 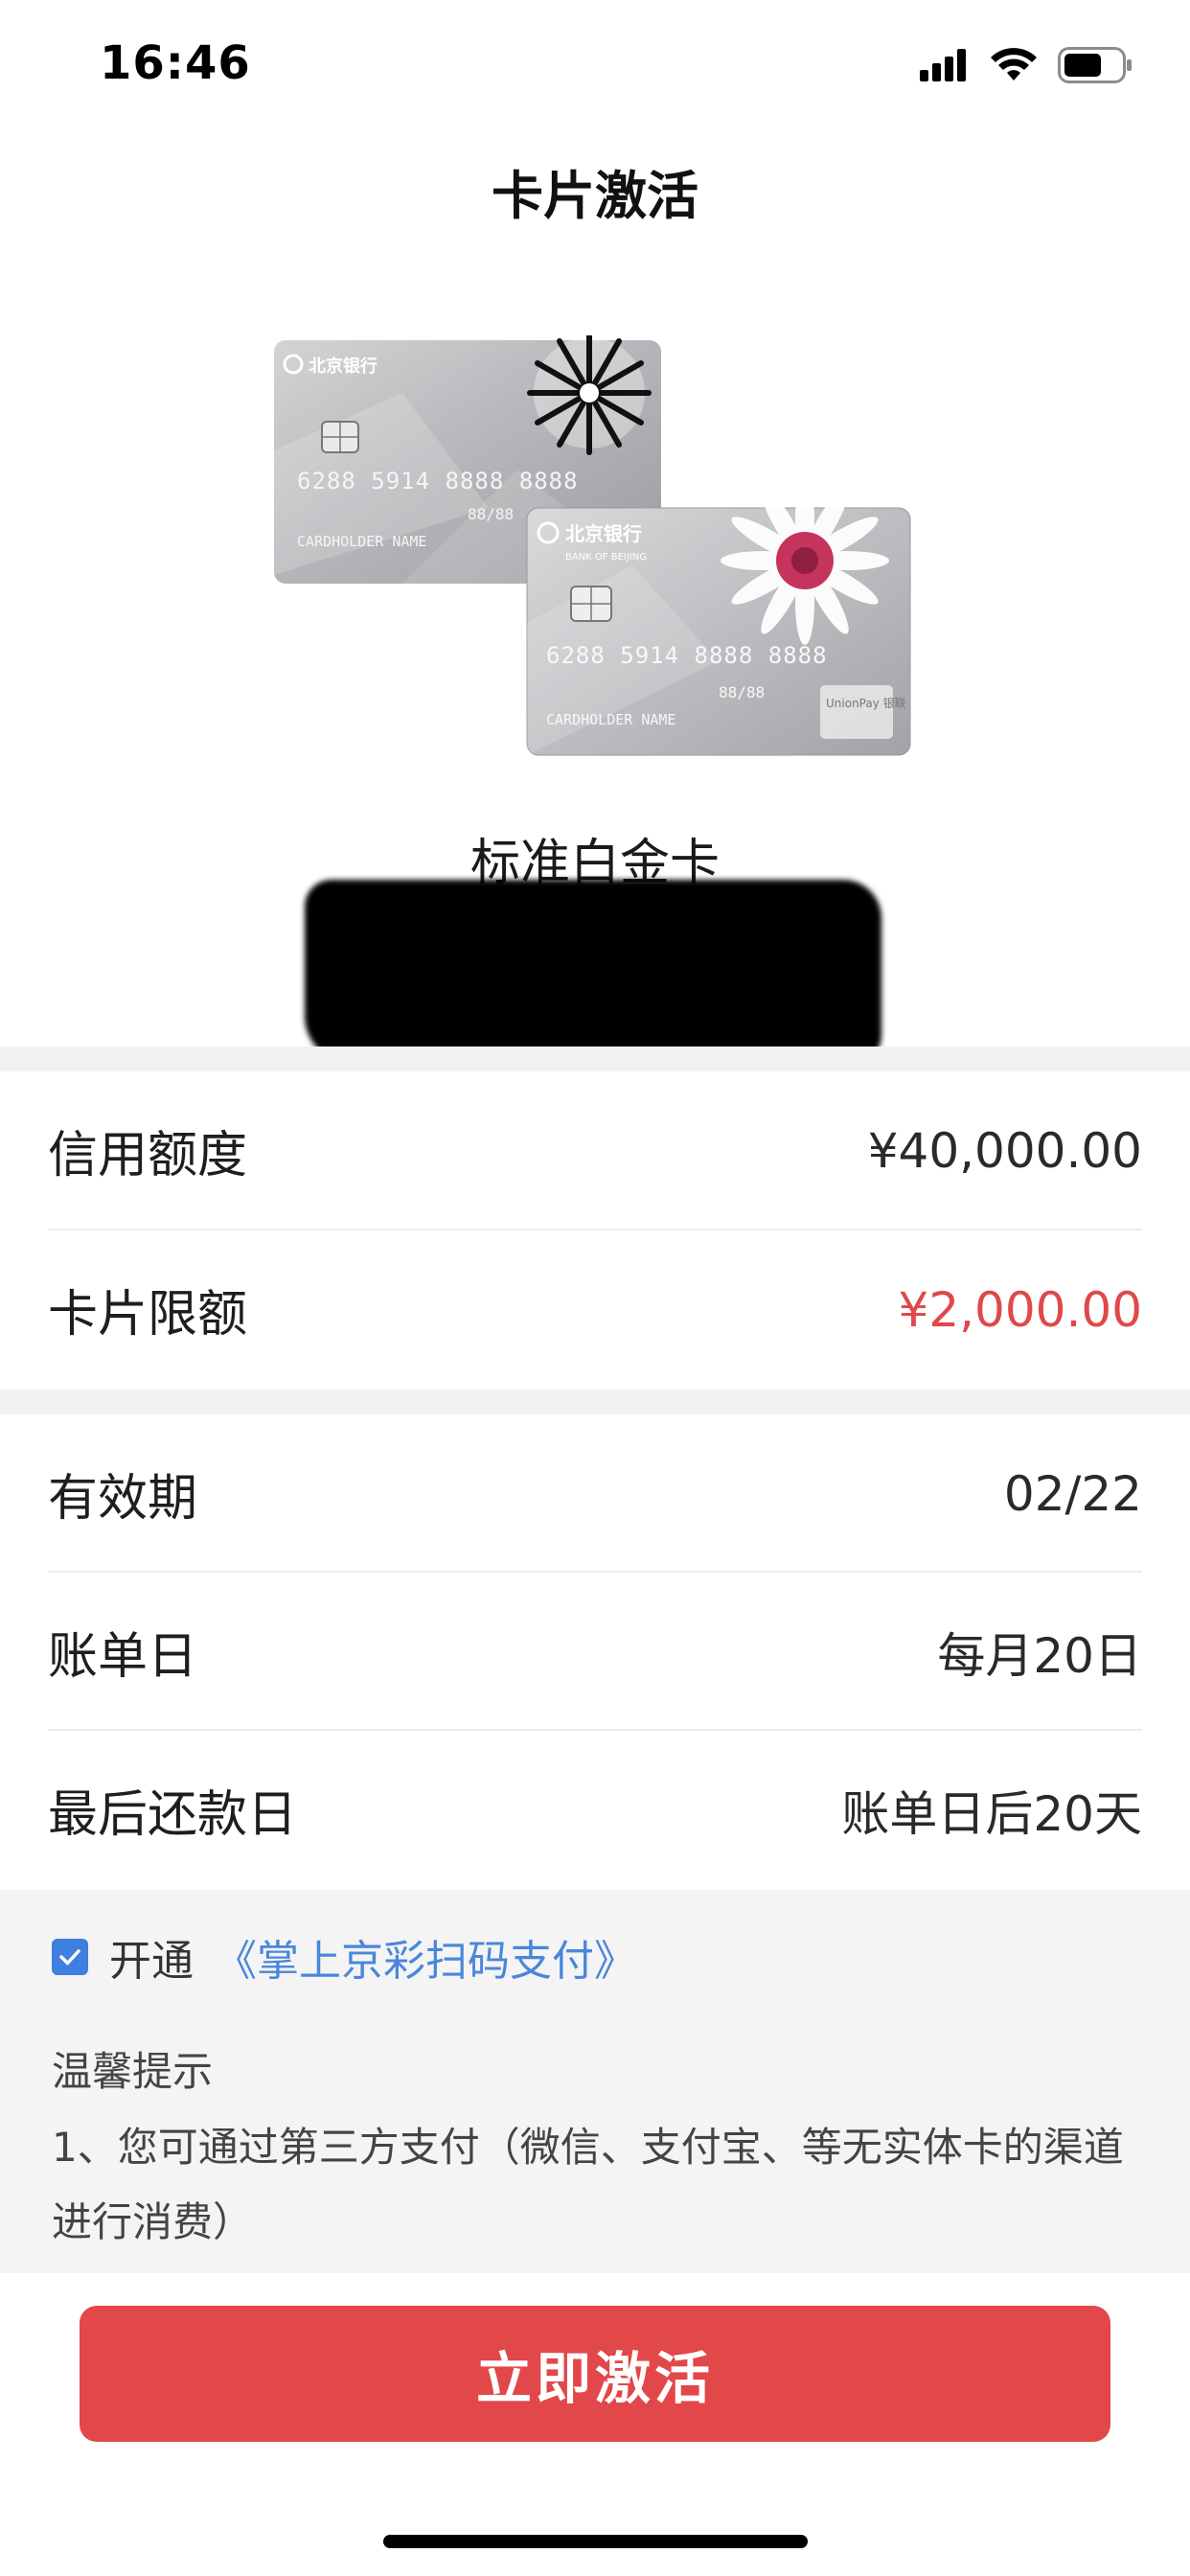 What do you see at coordinates (1014, 64) in the screenshot?
I see `wifi-icon` at bounding box center [1014, 64].